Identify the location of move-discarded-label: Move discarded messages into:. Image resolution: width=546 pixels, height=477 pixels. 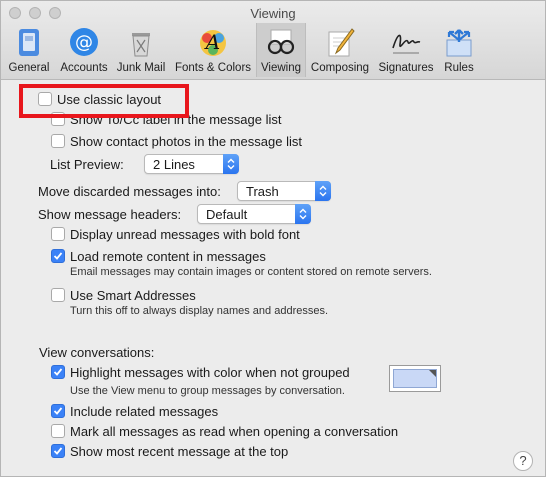
(129, 191).